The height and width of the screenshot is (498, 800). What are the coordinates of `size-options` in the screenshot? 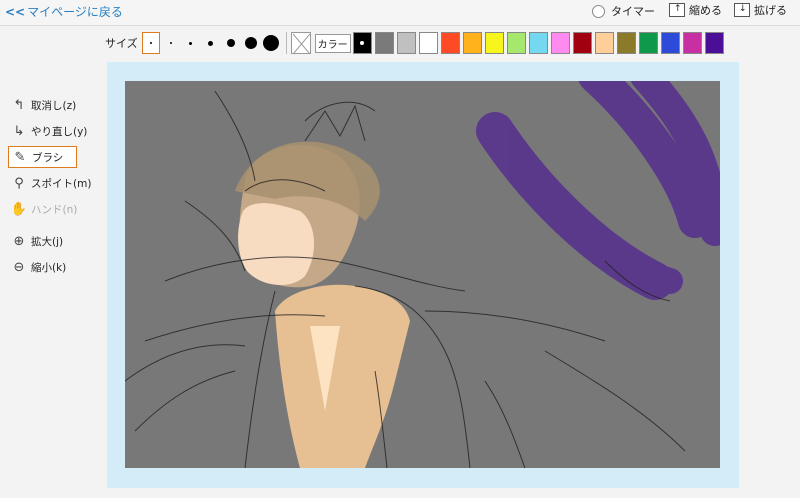 It's located at (211, 43).